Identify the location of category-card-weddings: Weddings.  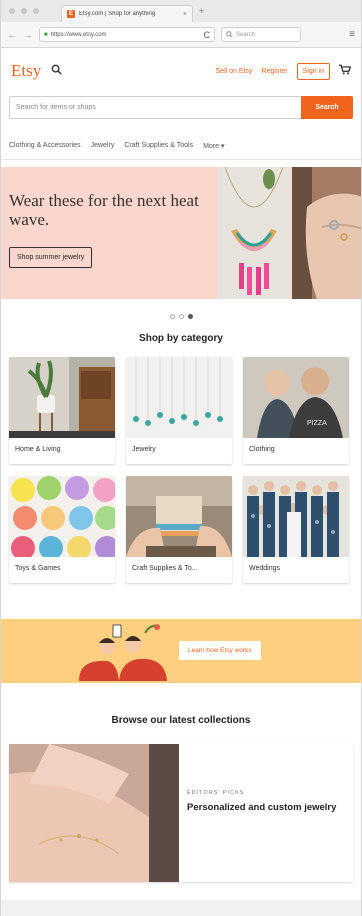
(296, 529).